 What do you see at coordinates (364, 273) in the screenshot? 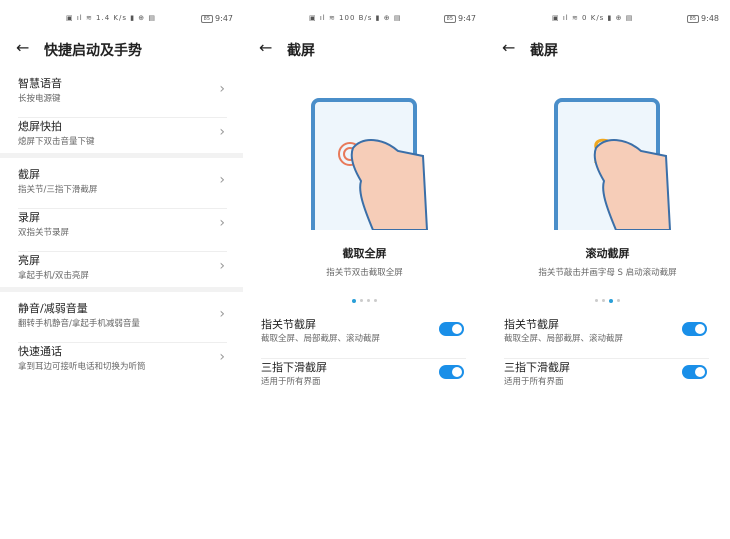
I see `card-subtitle: 指关节双击截取全屏` at bounding box center [364, 273].